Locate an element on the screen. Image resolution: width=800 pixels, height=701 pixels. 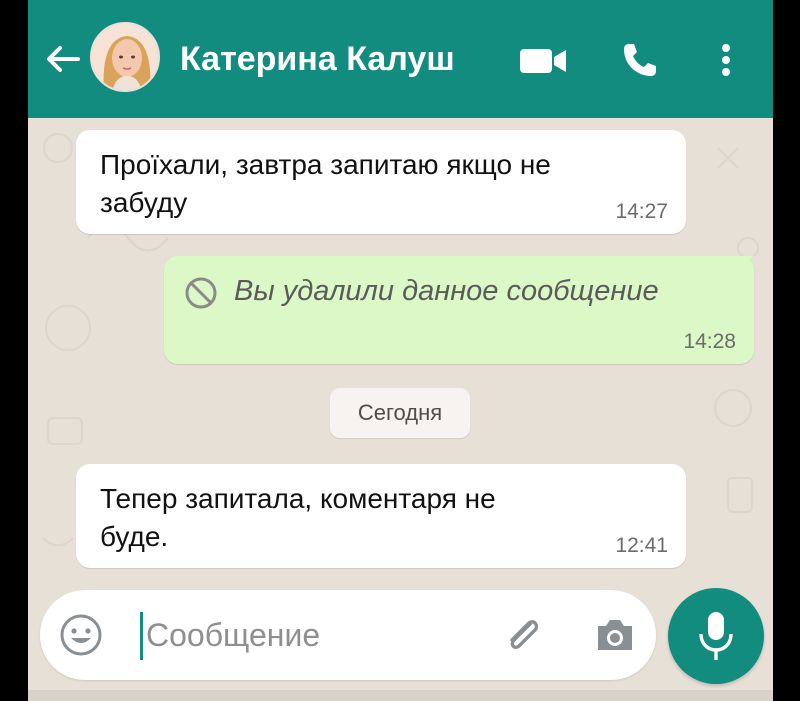
back-arrow-icon is located at coordinates (63, 59).